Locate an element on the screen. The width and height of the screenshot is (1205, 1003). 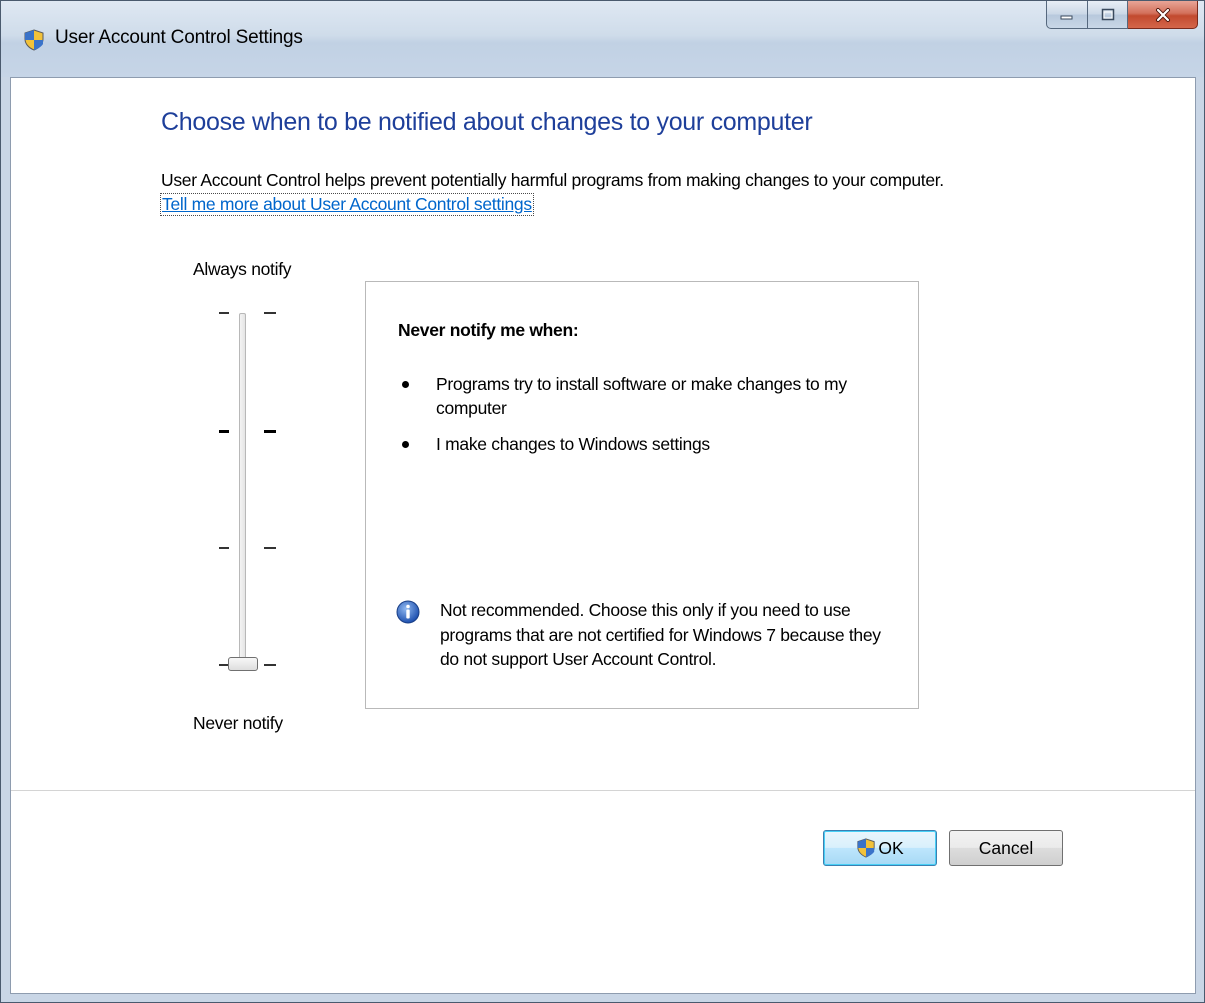
slider-thumb is located at coordinates (243, 664).